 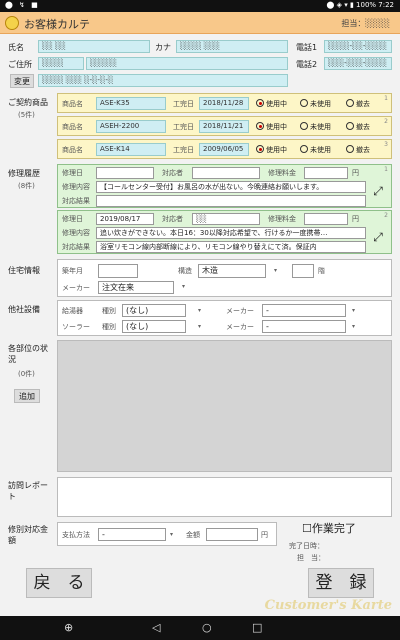 What do you see at coordinates (358, 63) in the screenshot?
I see `tel2-field: ░░░-░░░-░░░░` at bounding box center [358, 63].